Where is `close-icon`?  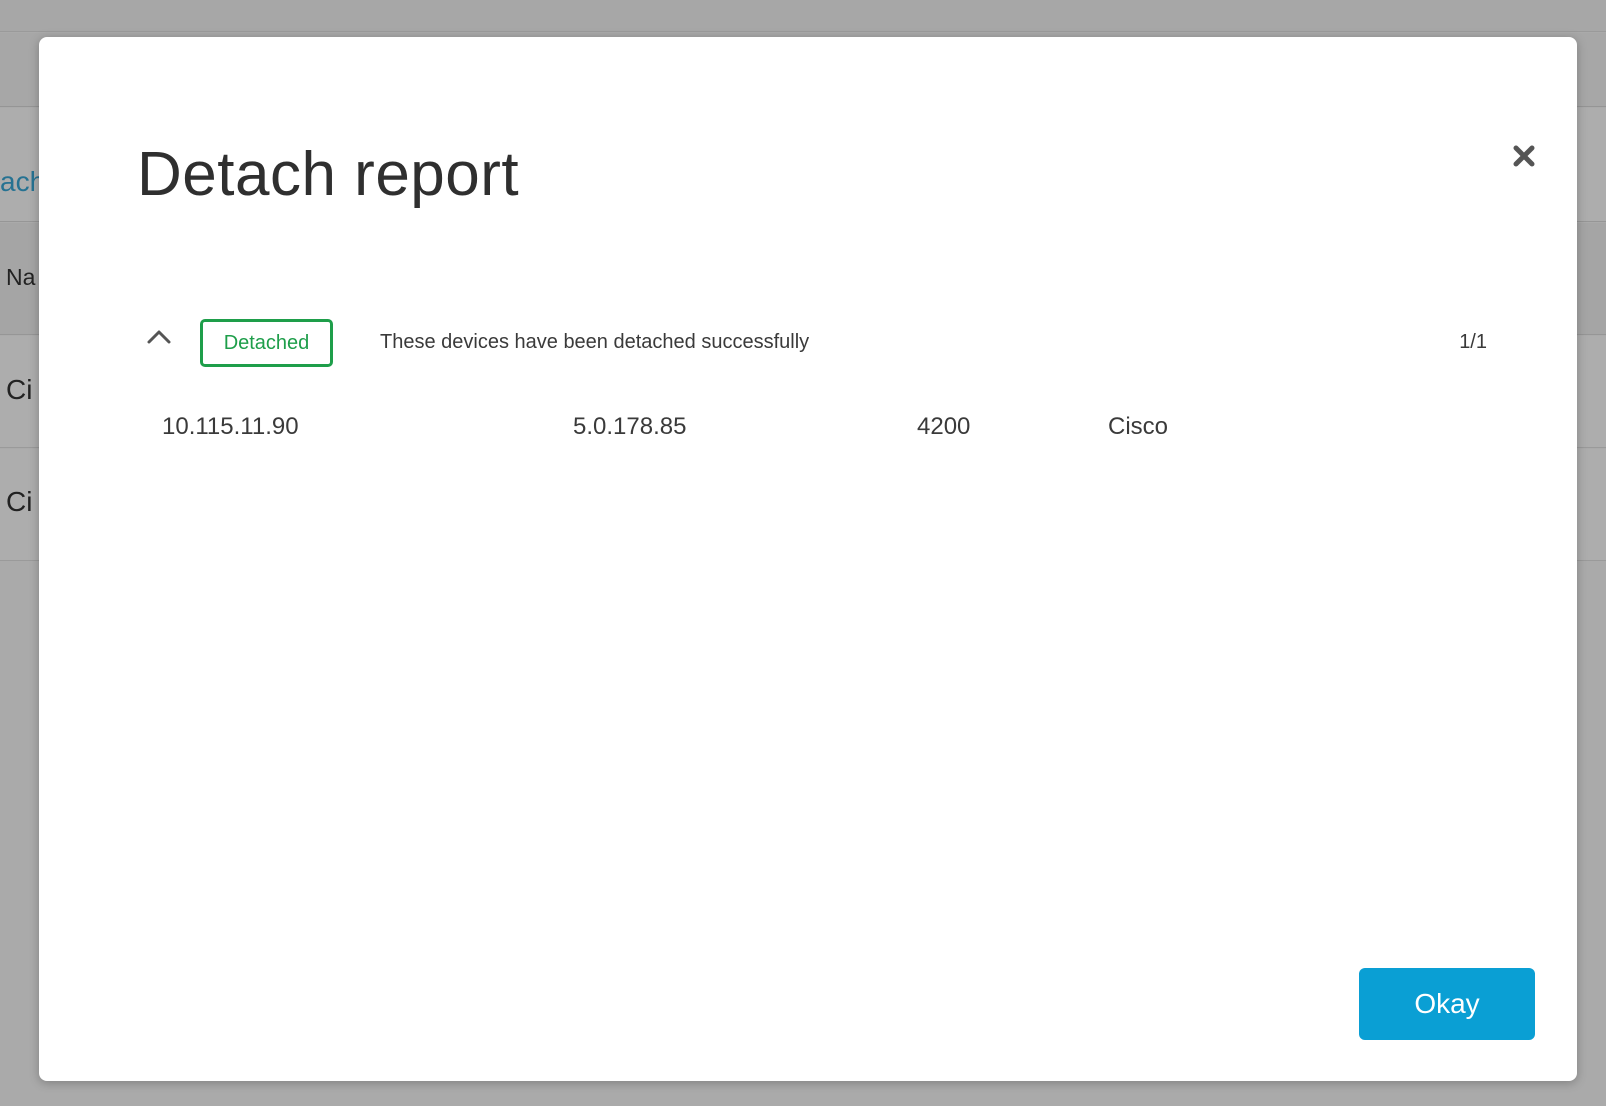
close-icon is located at coordinates (1524, 156).